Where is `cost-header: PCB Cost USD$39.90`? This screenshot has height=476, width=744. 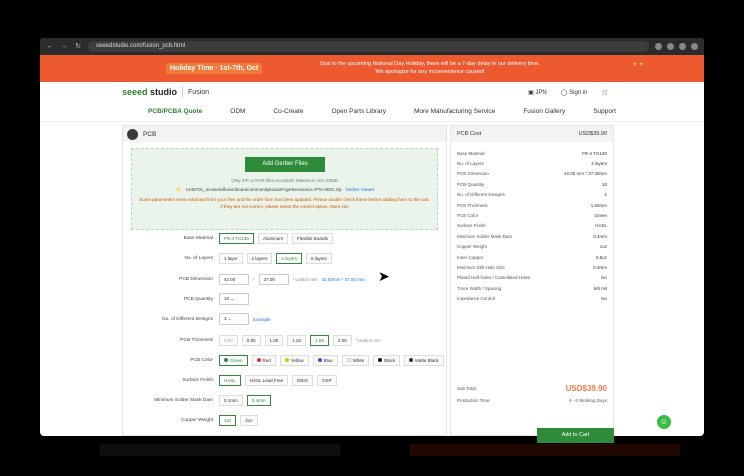
cost-header: PCB Cost USD$39.90 is located at coordinates (532, 134).